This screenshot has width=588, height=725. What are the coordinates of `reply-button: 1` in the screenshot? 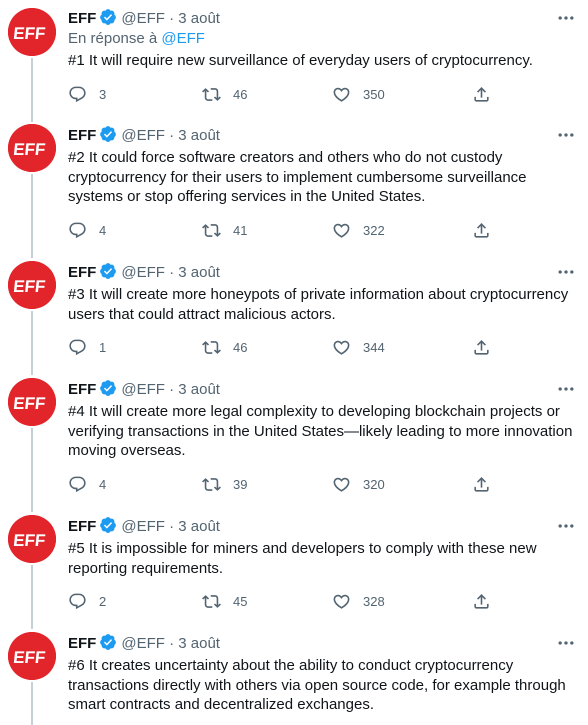 It's located at (87, 347).